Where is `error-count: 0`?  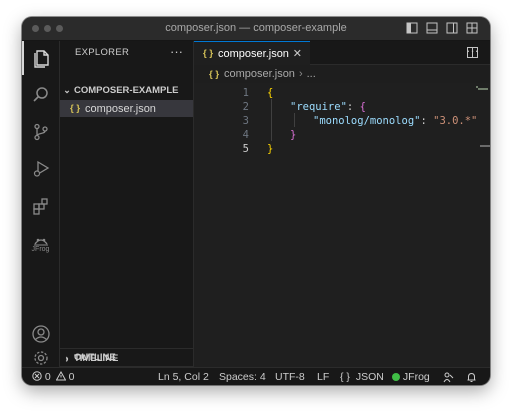
error-count: 0 is located at coordinates (47, 377).